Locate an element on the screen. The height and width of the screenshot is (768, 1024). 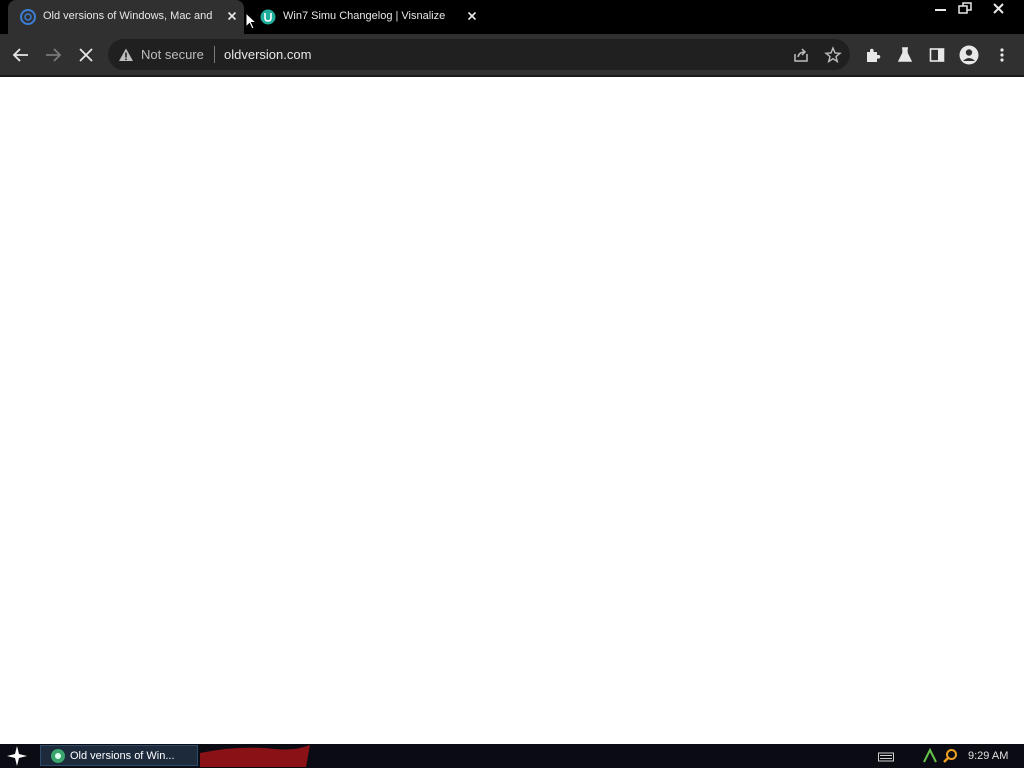
browser-app-icon is located at coordinates (58, 756).